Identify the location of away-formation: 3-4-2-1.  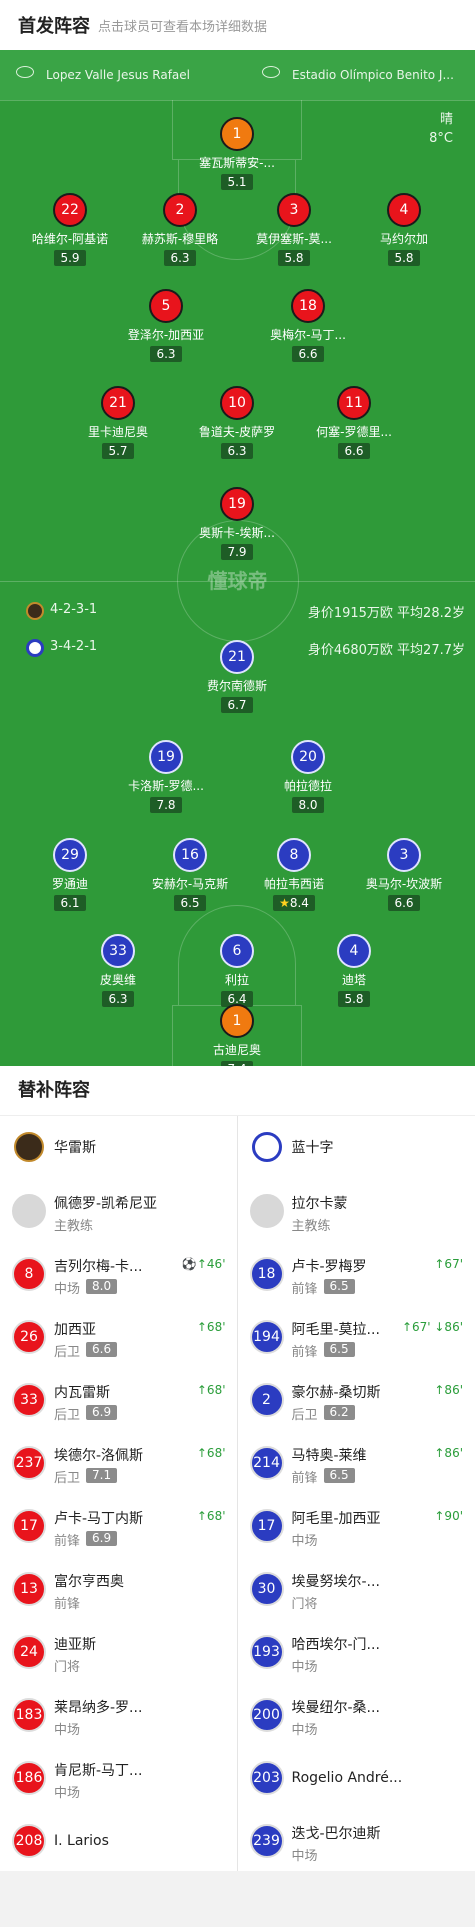
(74, 646).